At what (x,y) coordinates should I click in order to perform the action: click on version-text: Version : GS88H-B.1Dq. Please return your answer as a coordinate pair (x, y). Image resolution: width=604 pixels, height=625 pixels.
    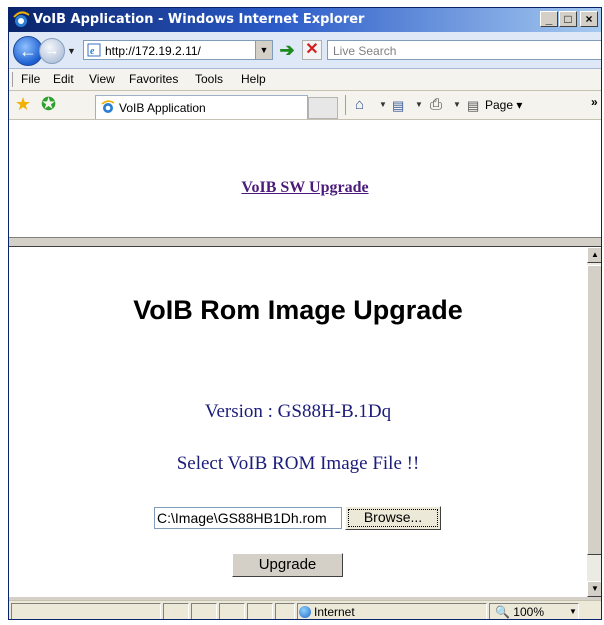
    Looking at the image, I should click on (298, 411).